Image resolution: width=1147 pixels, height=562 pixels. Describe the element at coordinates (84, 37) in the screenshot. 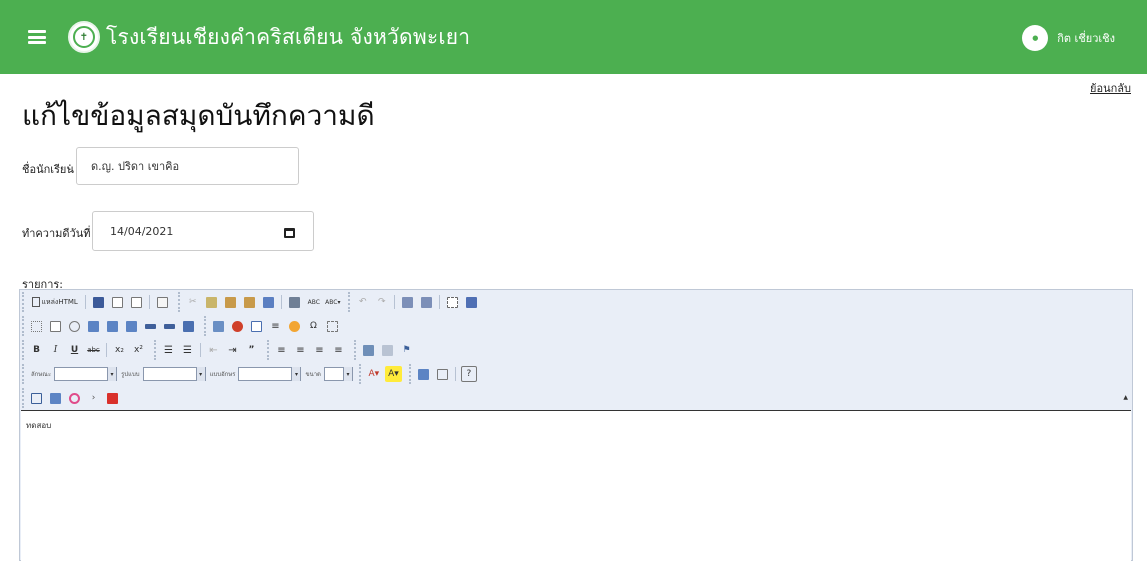

I see `school-logo: ✝` at that location.